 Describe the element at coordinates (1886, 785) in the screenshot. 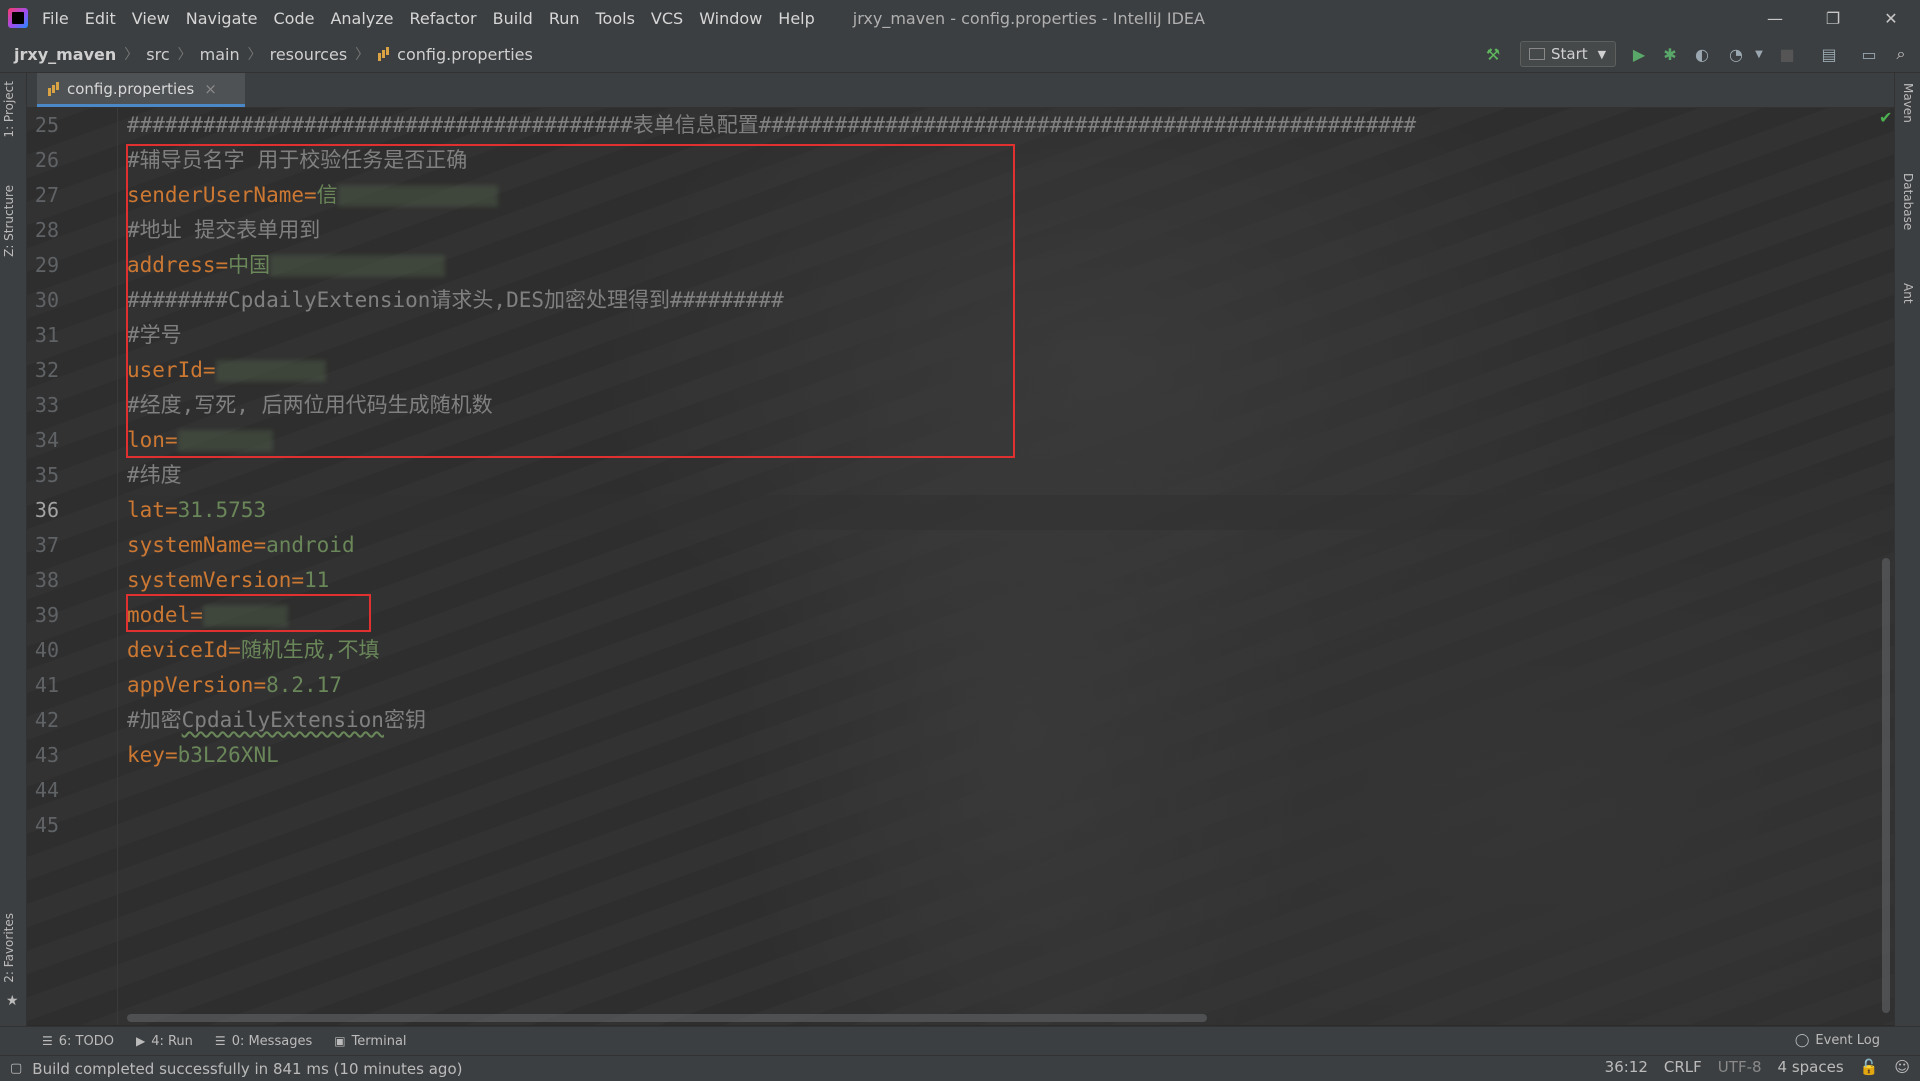

I see `vertical-scrollbar` at that location.